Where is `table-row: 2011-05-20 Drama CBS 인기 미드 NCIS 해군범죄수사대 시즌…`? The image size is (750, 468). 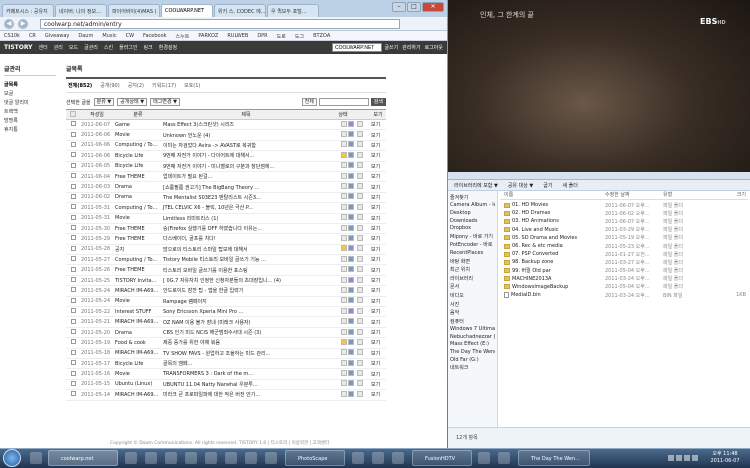 table-row: 2011-05-20 Drama CBS 인기 미드 NCIS 해군범죄수사대 시즌… is located at coordinates (226, 333).